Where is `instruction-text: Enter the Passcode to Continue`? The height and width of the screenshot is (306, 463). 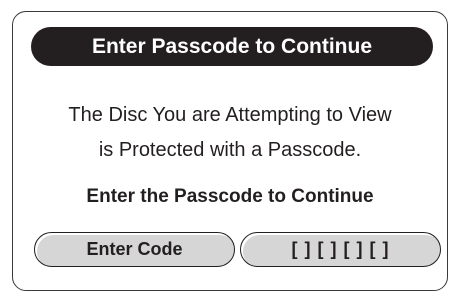
instruction-text: Enter the Passcode to Continue is located at coordinates (230, 196).